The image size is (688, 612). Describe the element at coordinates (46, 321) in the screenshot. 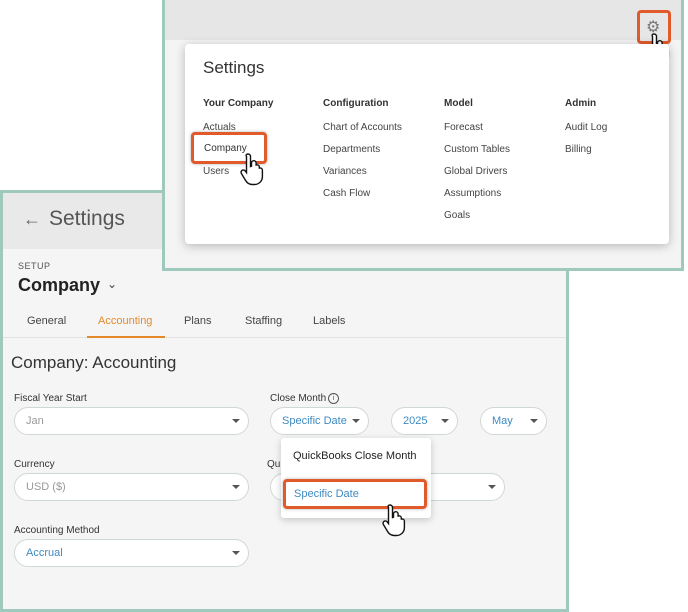

I see `tab-general: General` at that location.